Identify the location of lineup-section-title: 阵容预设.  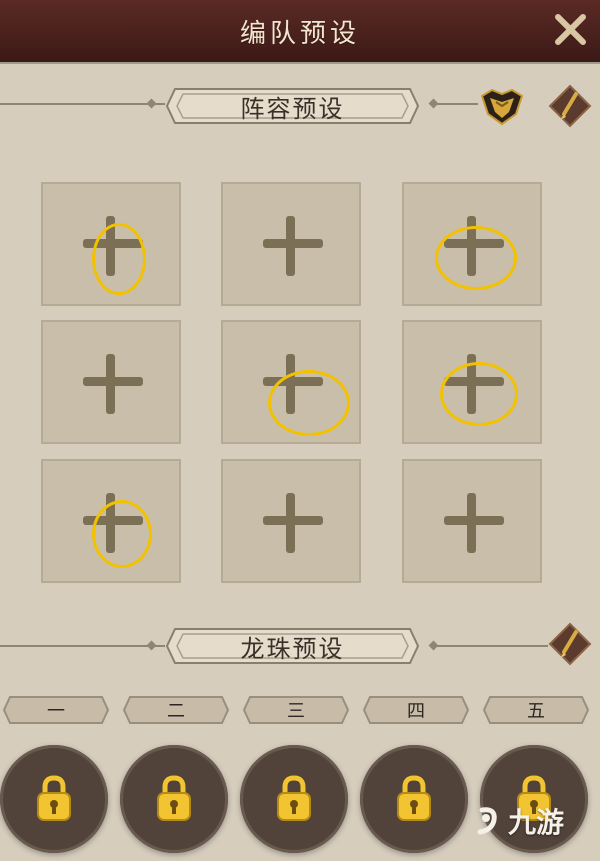
(292, 108).